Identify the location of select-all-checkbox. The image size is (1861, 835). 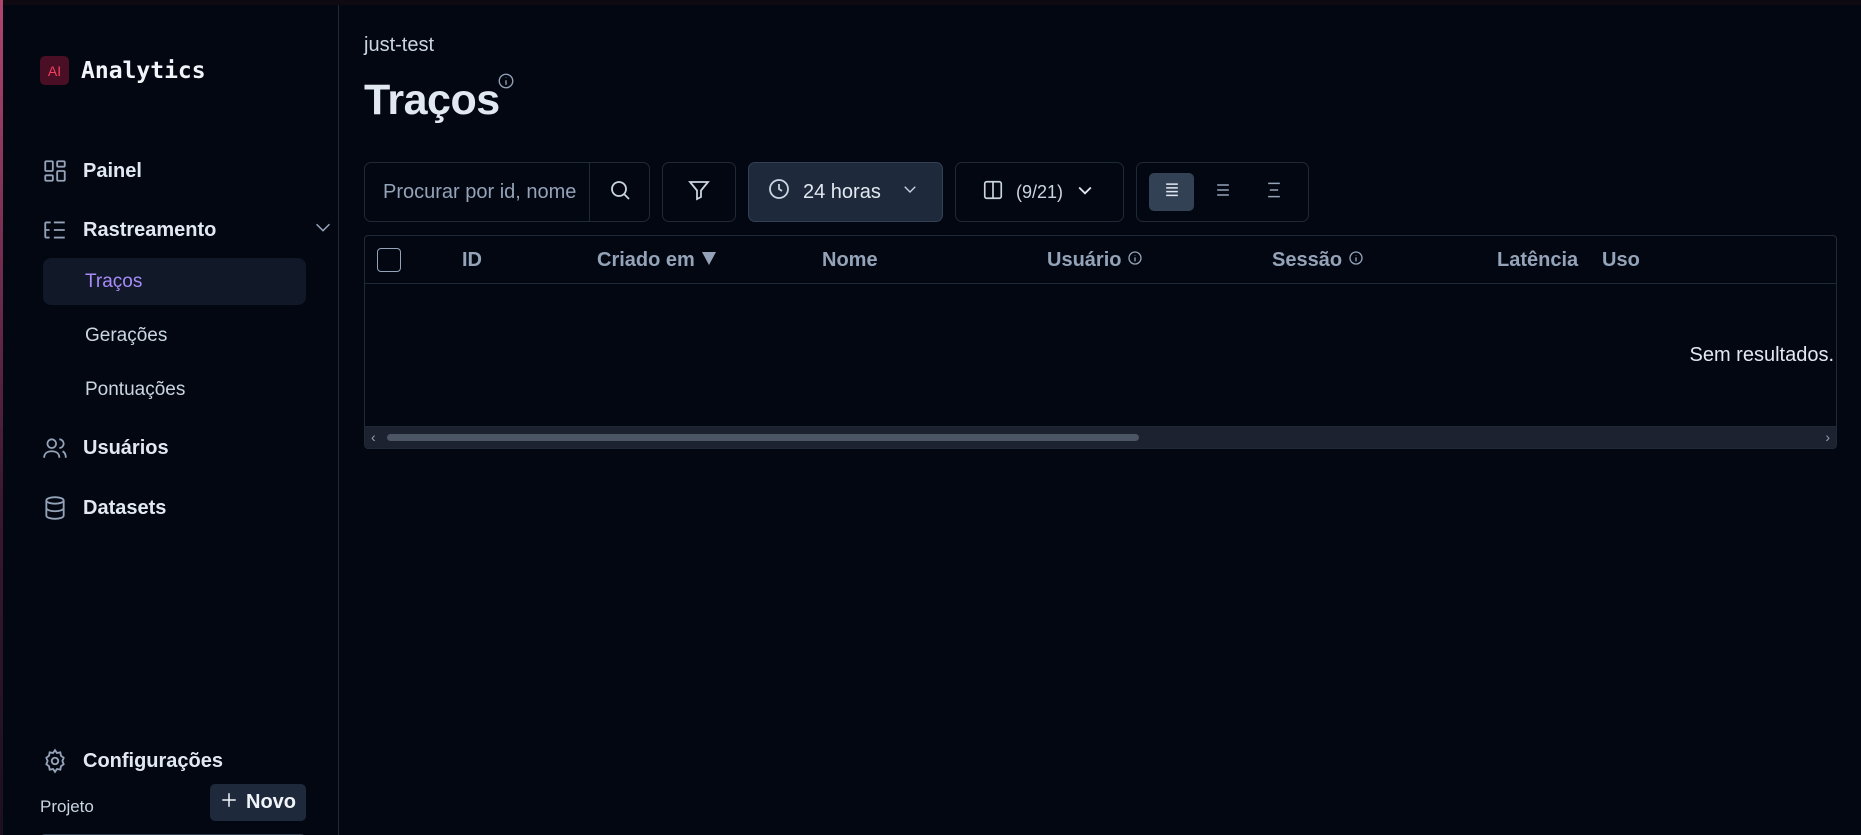
(389, 260).